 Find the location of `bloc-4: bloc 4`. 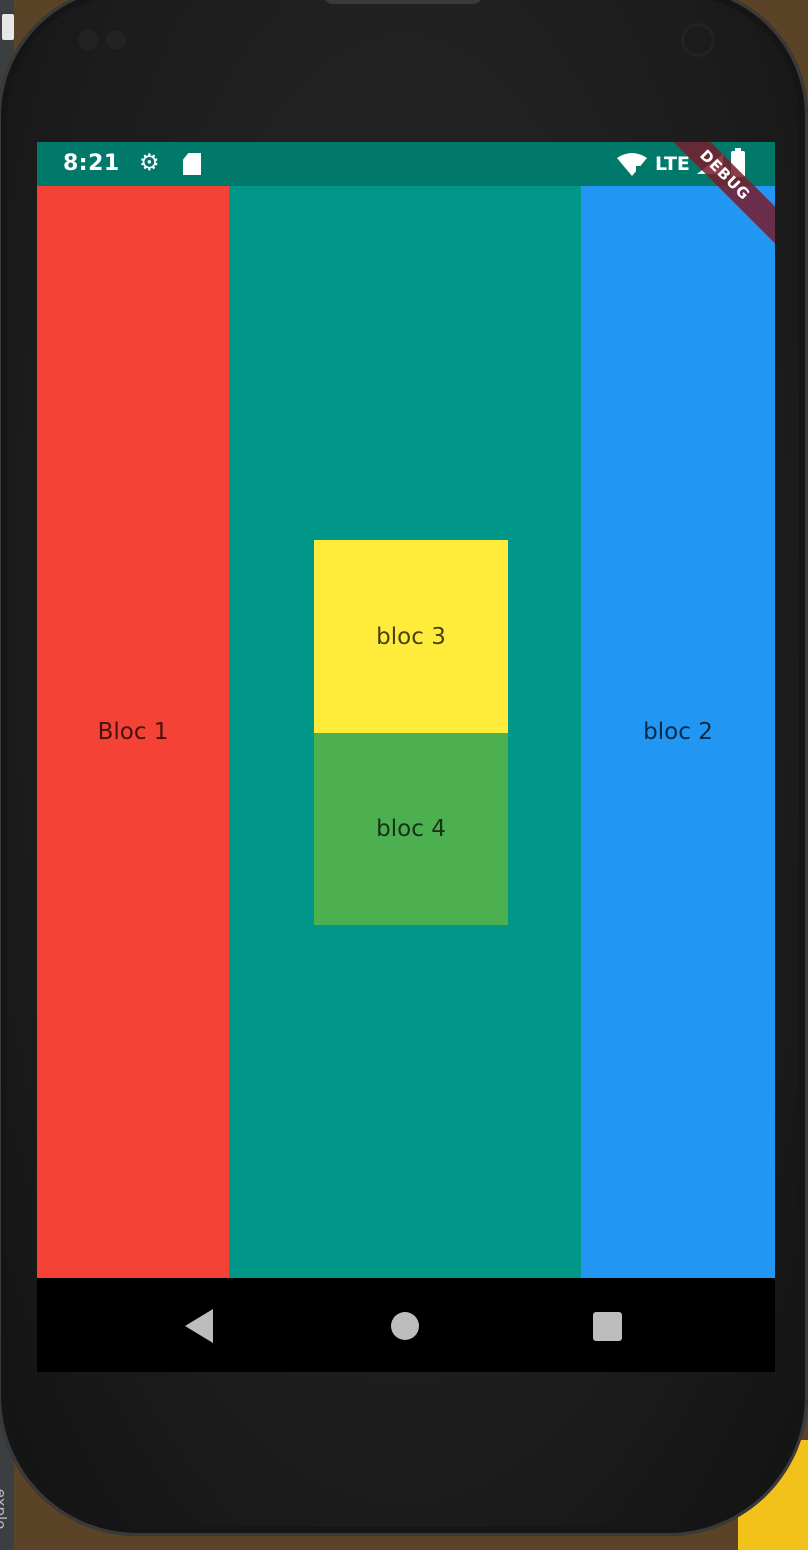

bloc-4: bloc 4 is located at coordinates (411, 829).